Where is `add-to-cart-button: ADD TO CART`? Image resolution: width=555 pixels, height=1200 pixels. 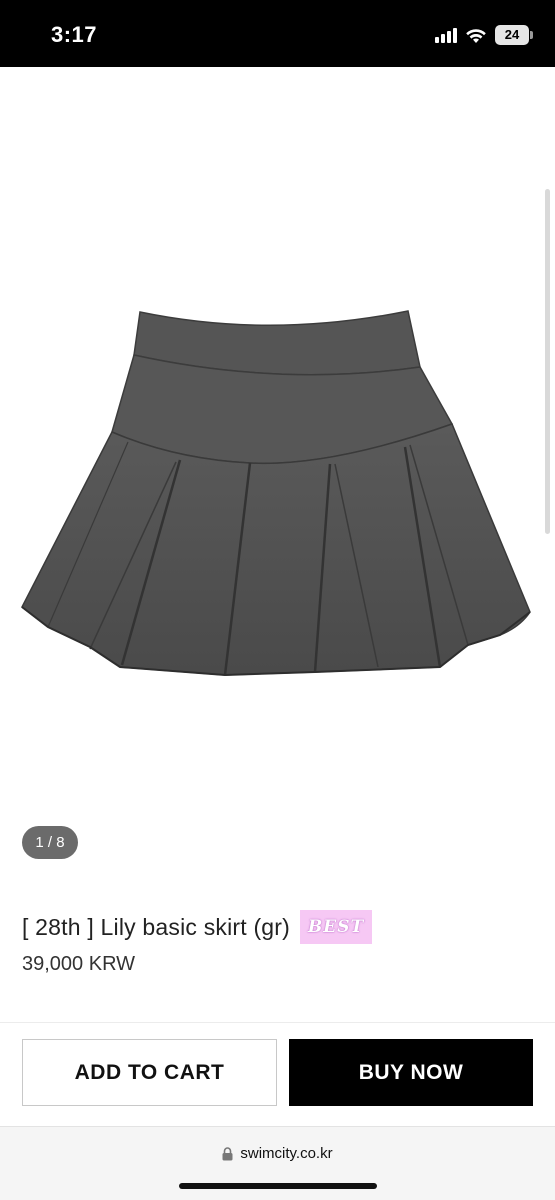
add-to-cart-button: ADD TO CART is located at coordinates (149, 1072).